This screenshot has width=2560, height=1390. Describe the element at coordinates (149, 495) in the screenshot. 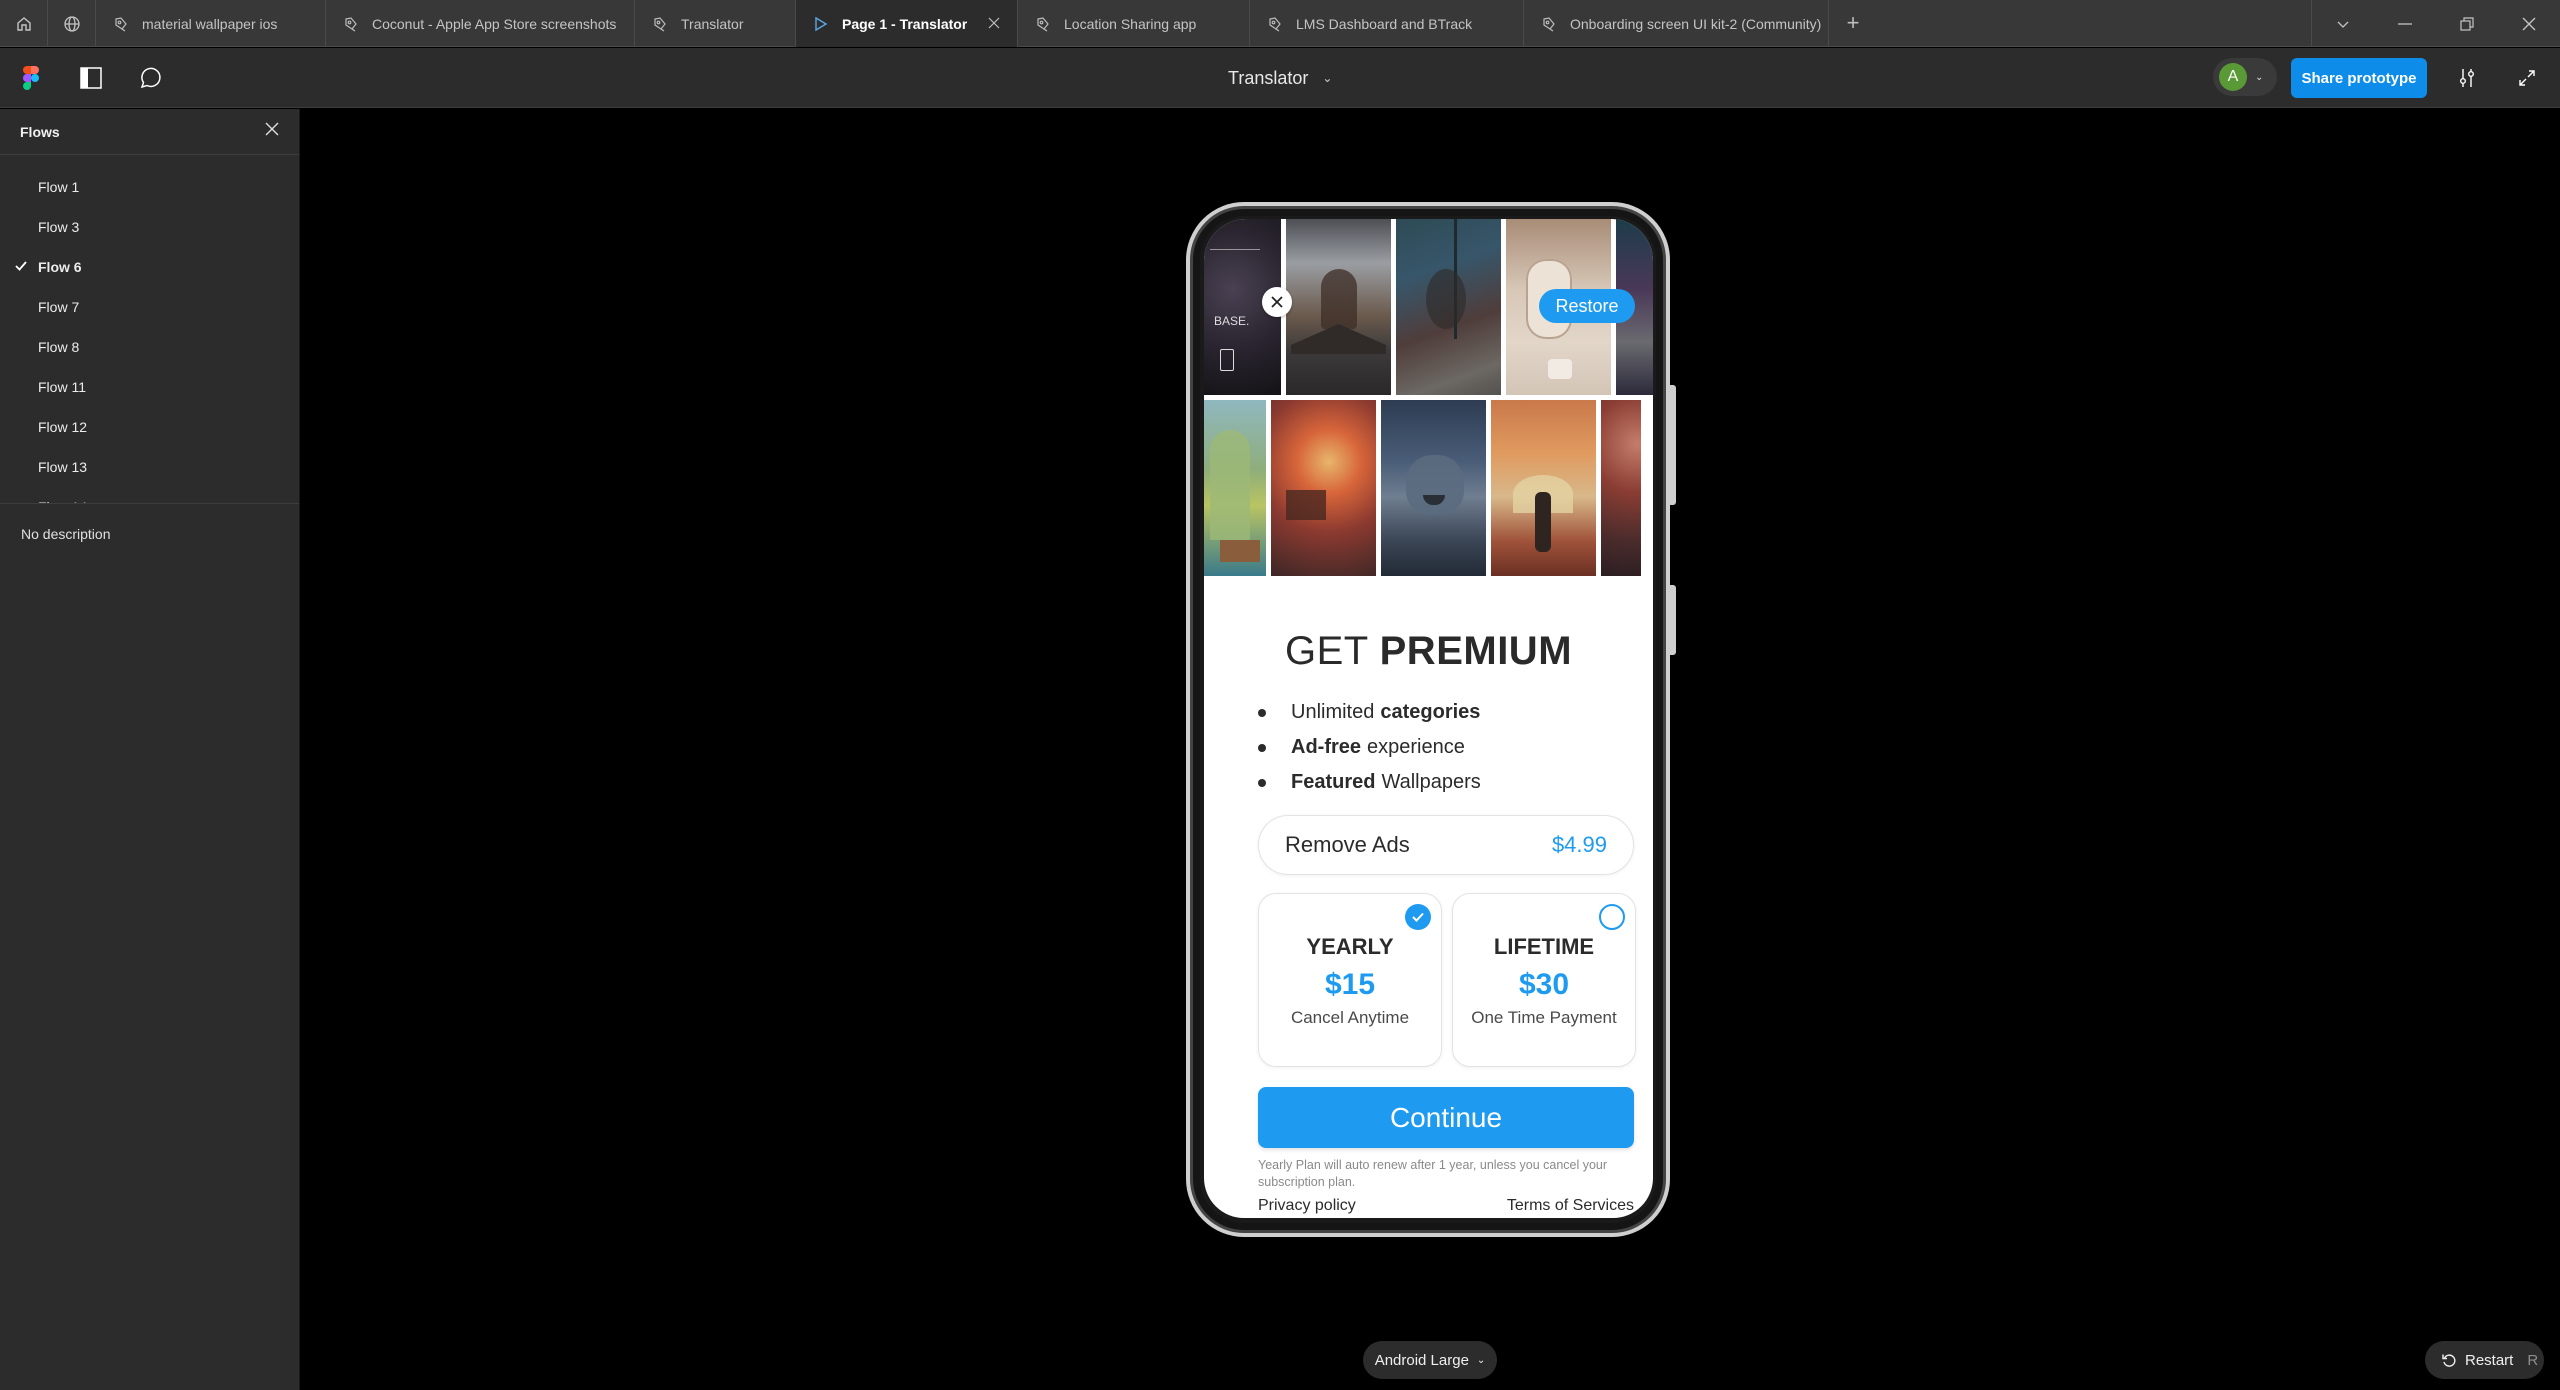

I see `flow-item-14: Flow 14` at that location.